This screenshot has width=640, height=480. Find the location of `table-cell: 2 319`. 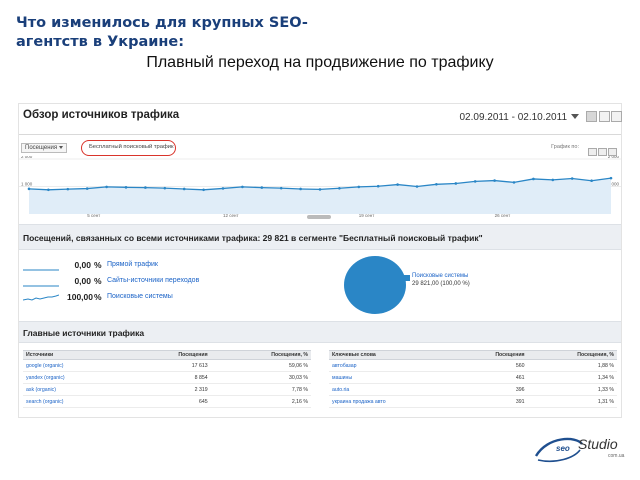

table-cell: 2 319 is located at coordinates (169, 389).